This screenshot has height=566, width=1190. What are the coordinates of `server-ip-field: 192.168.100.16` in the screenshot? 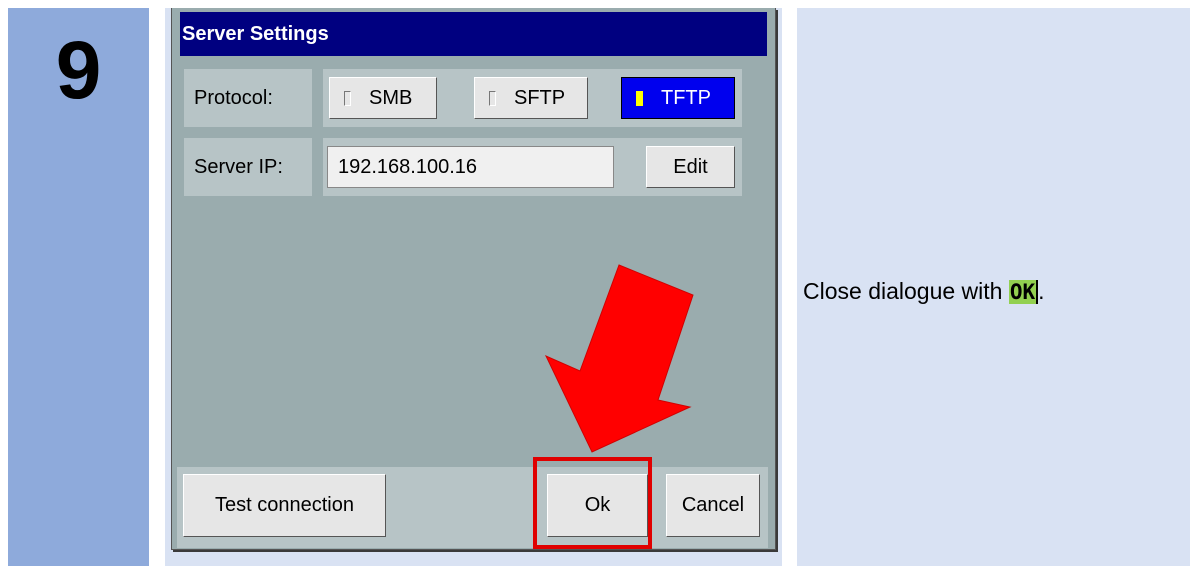 It's located at (470, 167).